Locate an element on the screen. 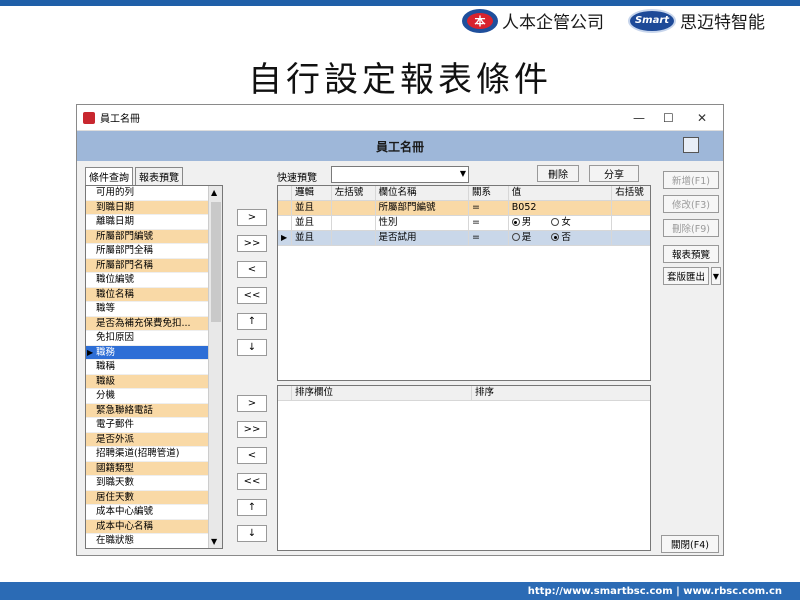 The height and width of the screenshot is (600, 800). list-item: 所屬部門編號 is located at coordinates (154, 236).